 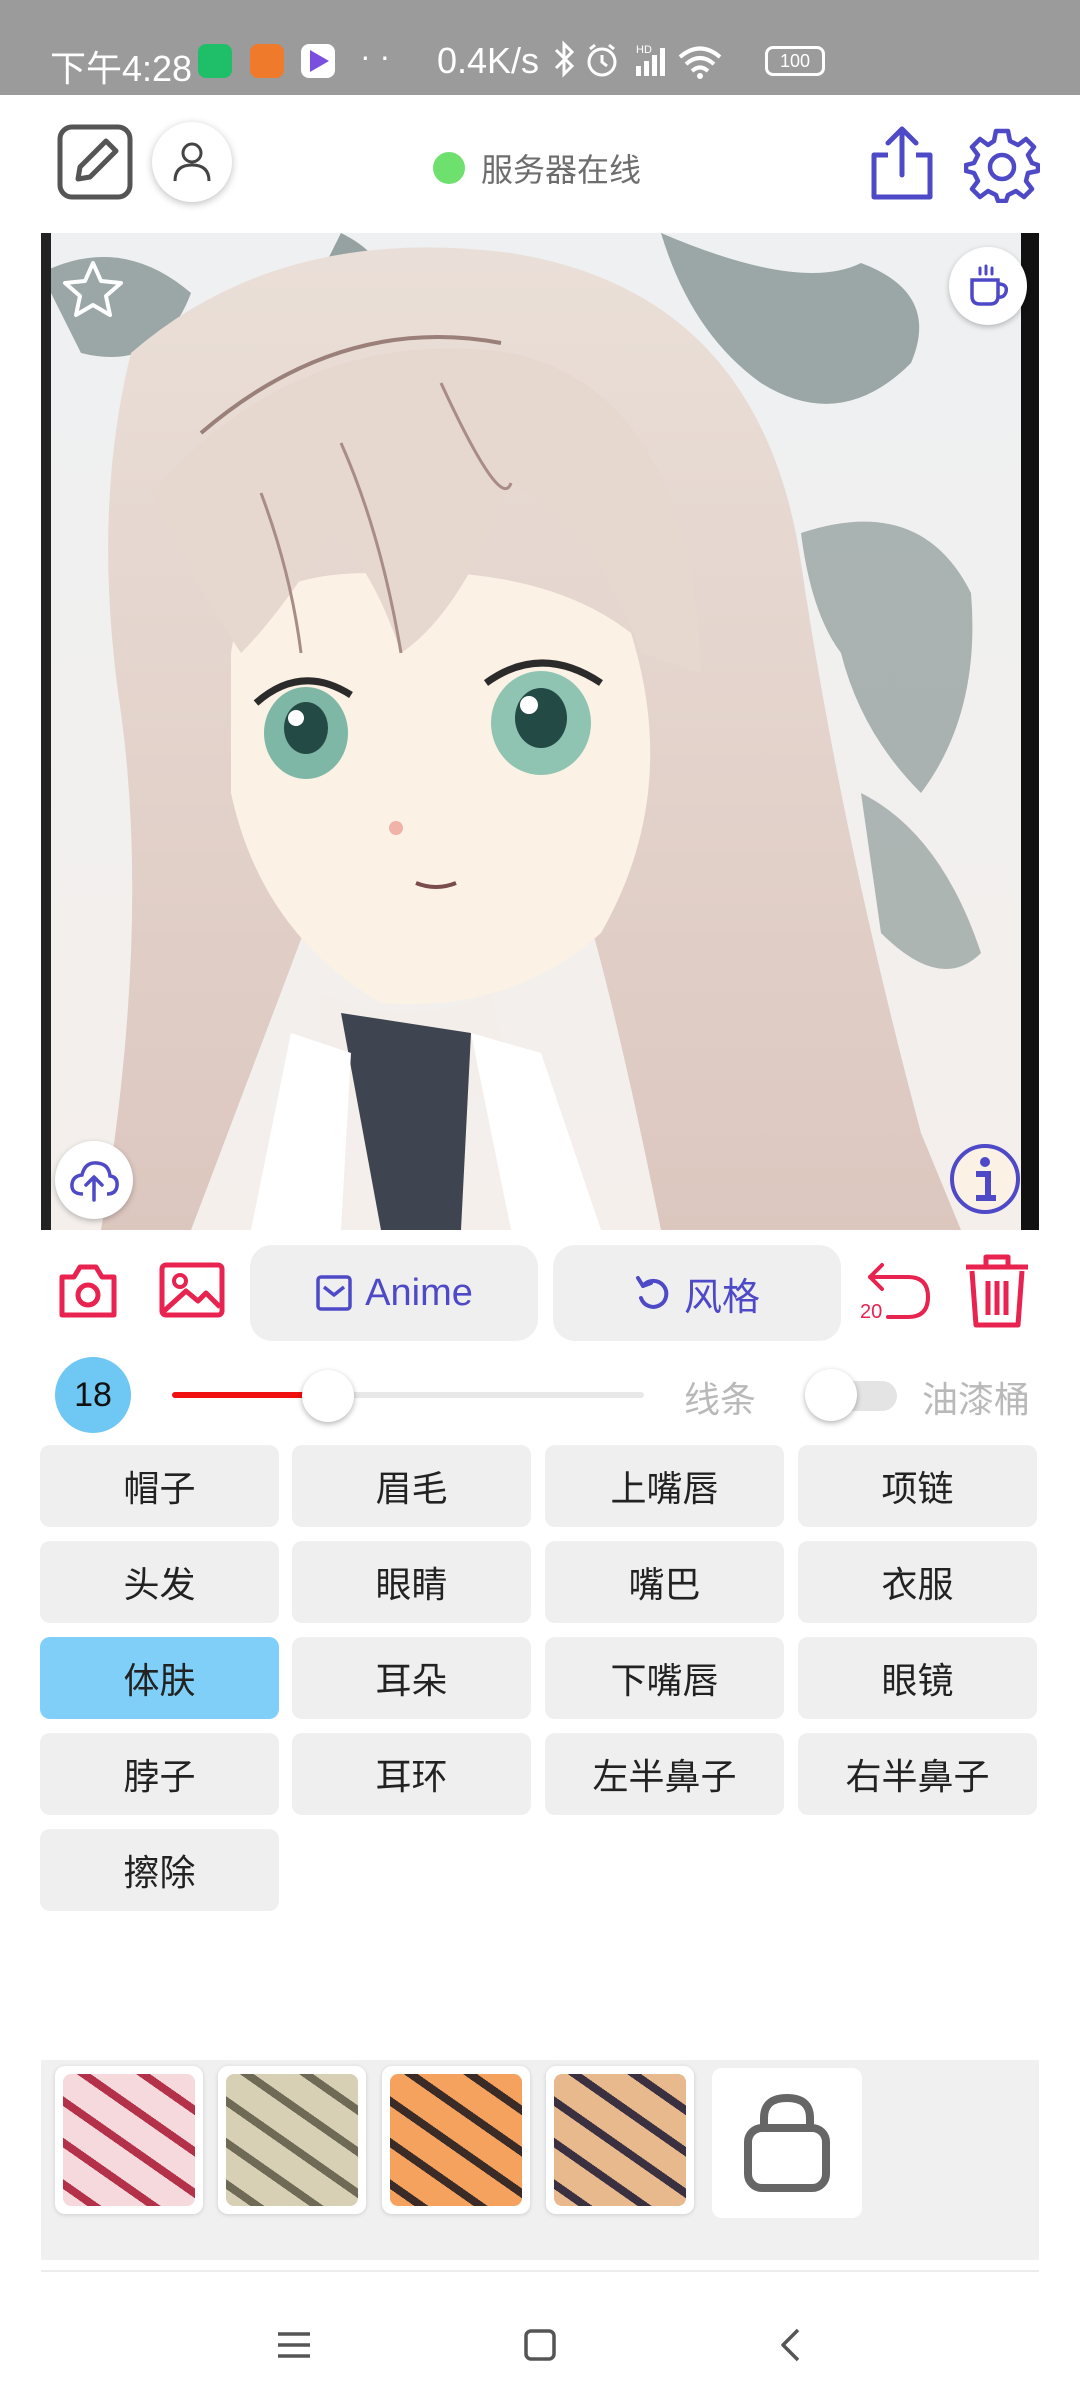 I want to click on part-button-label: 帽子, so click(x=159, y=1489).